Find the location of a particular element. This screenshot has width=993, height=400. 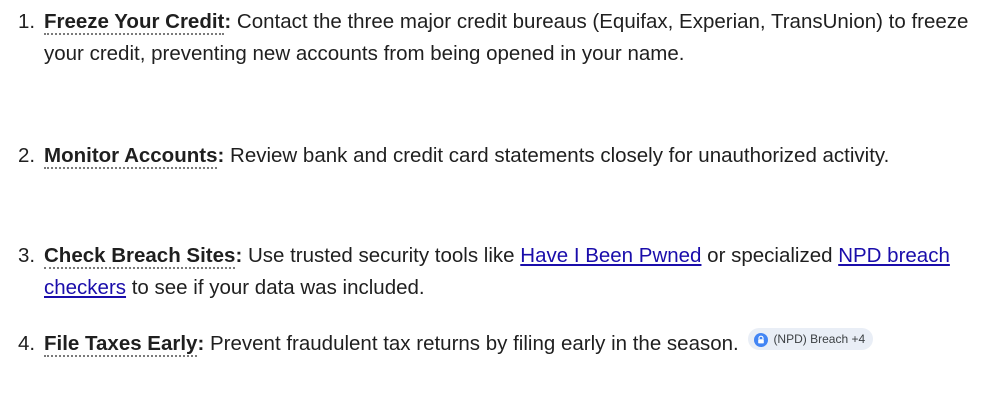

item-number: 3. is located at coordinates (27, 255).